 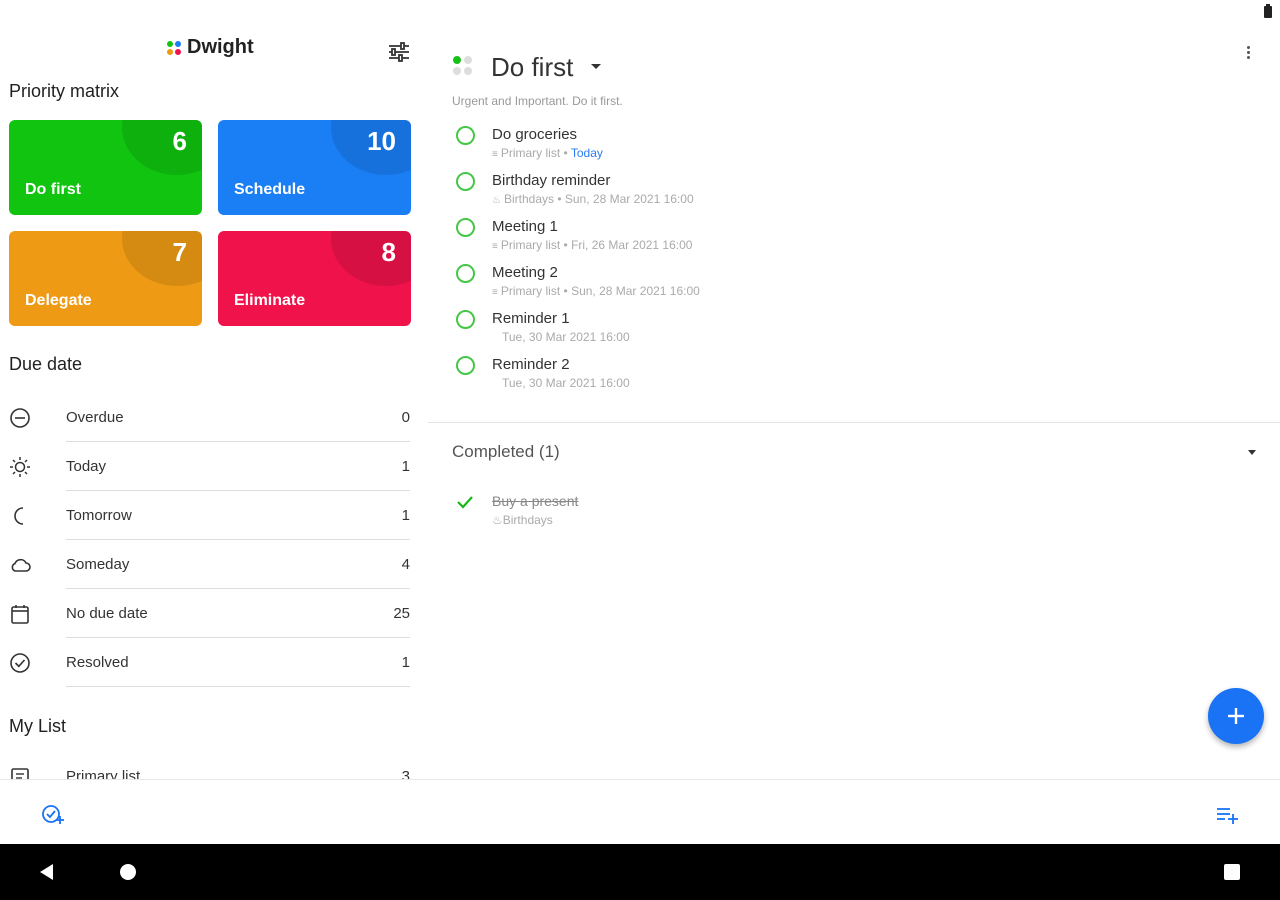 I want to click on task-meta: ♨Birthdays, so click(x=522, y=520).